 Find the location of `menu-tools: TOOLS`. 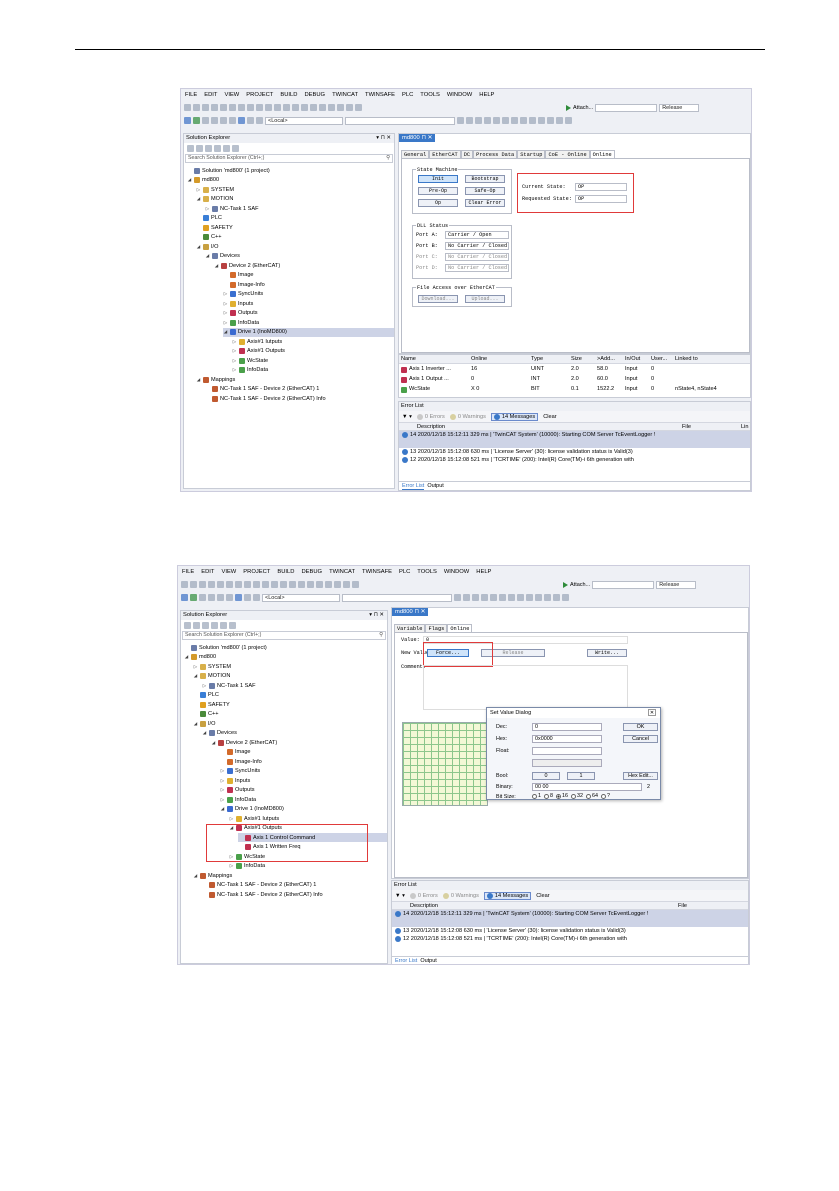

menu-tools: TOOLS is located at coordinates (430, 95).